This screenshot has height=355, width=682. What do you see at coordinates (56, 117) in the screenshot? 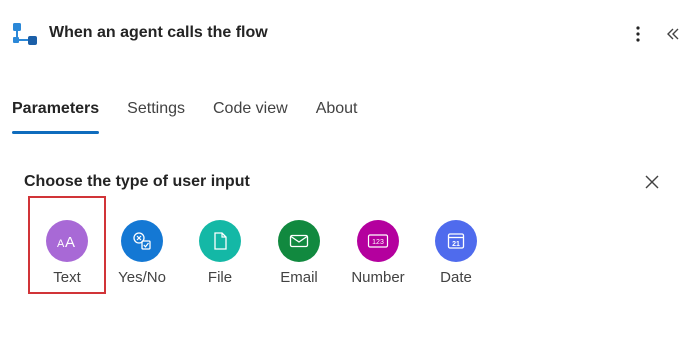
I see `tab-parameters: Parameters` at bounding box center [56, 117].